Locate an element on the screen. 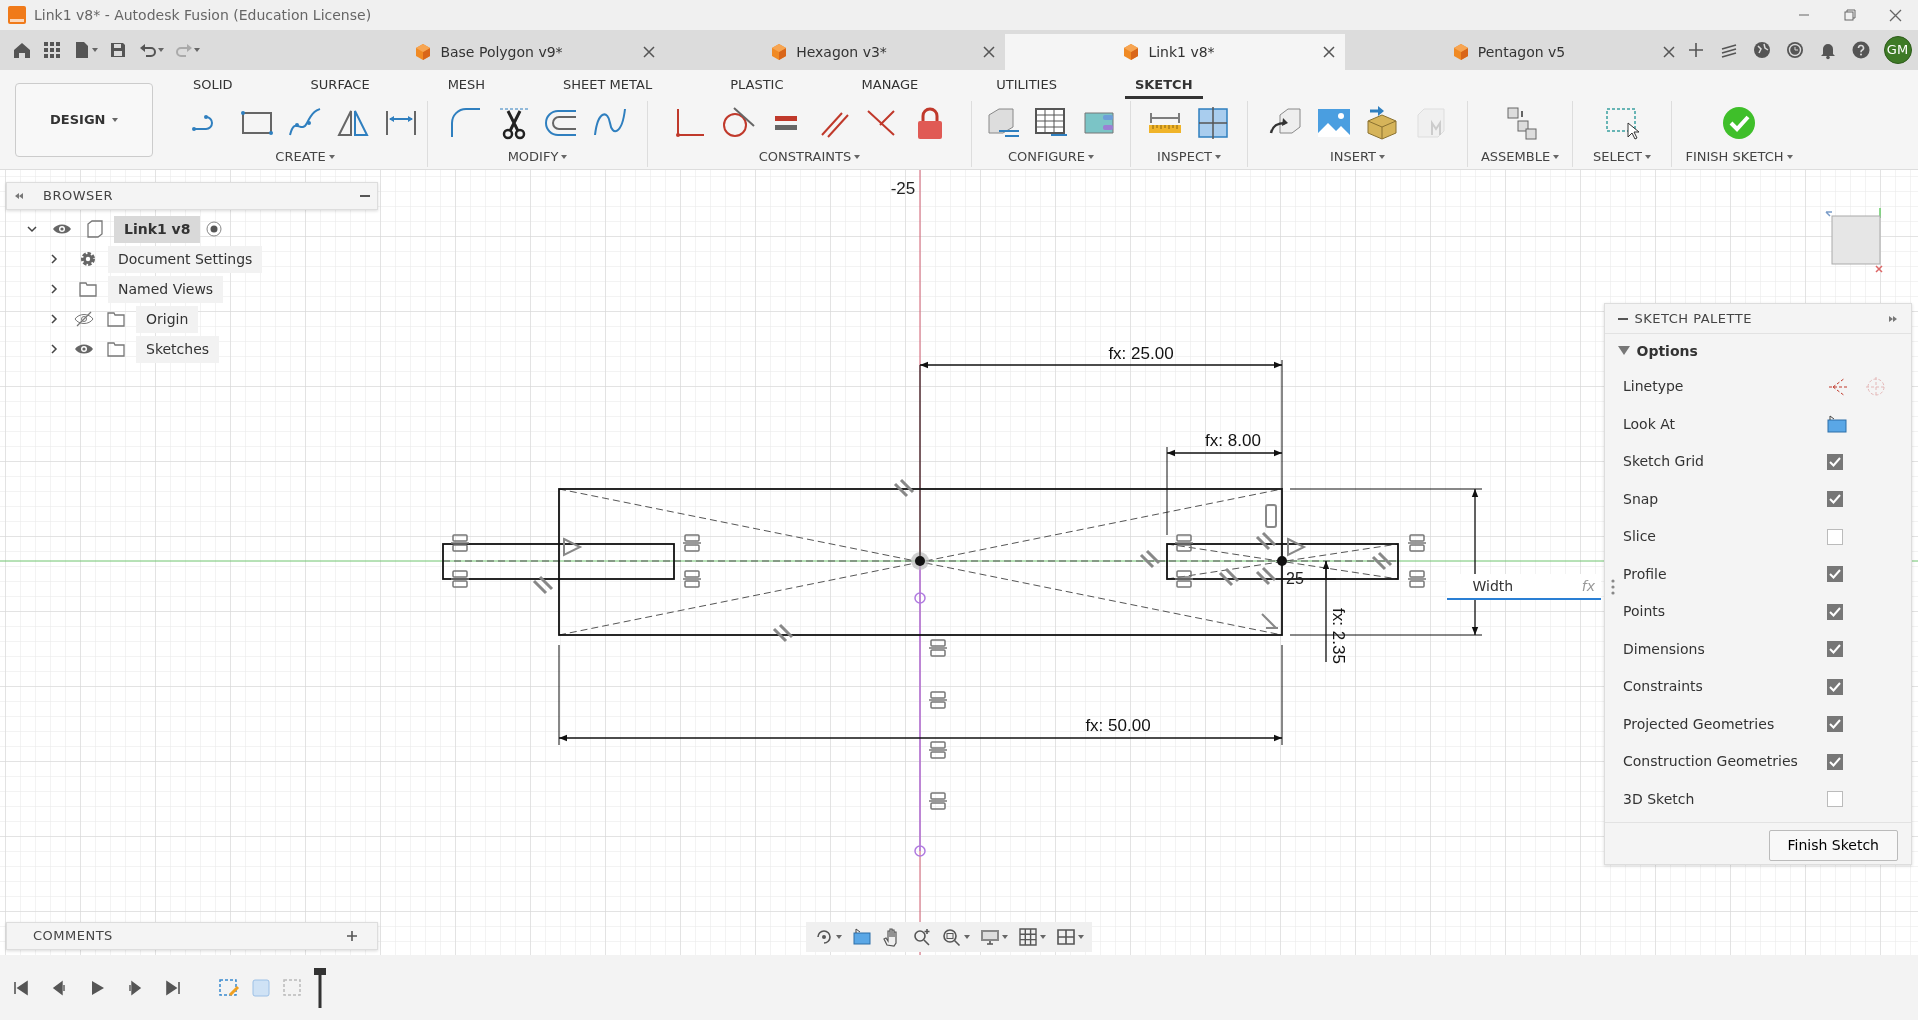 The height and width of the screenshot is (1020, 1918). equal-constraint-icon is located at coordinates (1271, 516).